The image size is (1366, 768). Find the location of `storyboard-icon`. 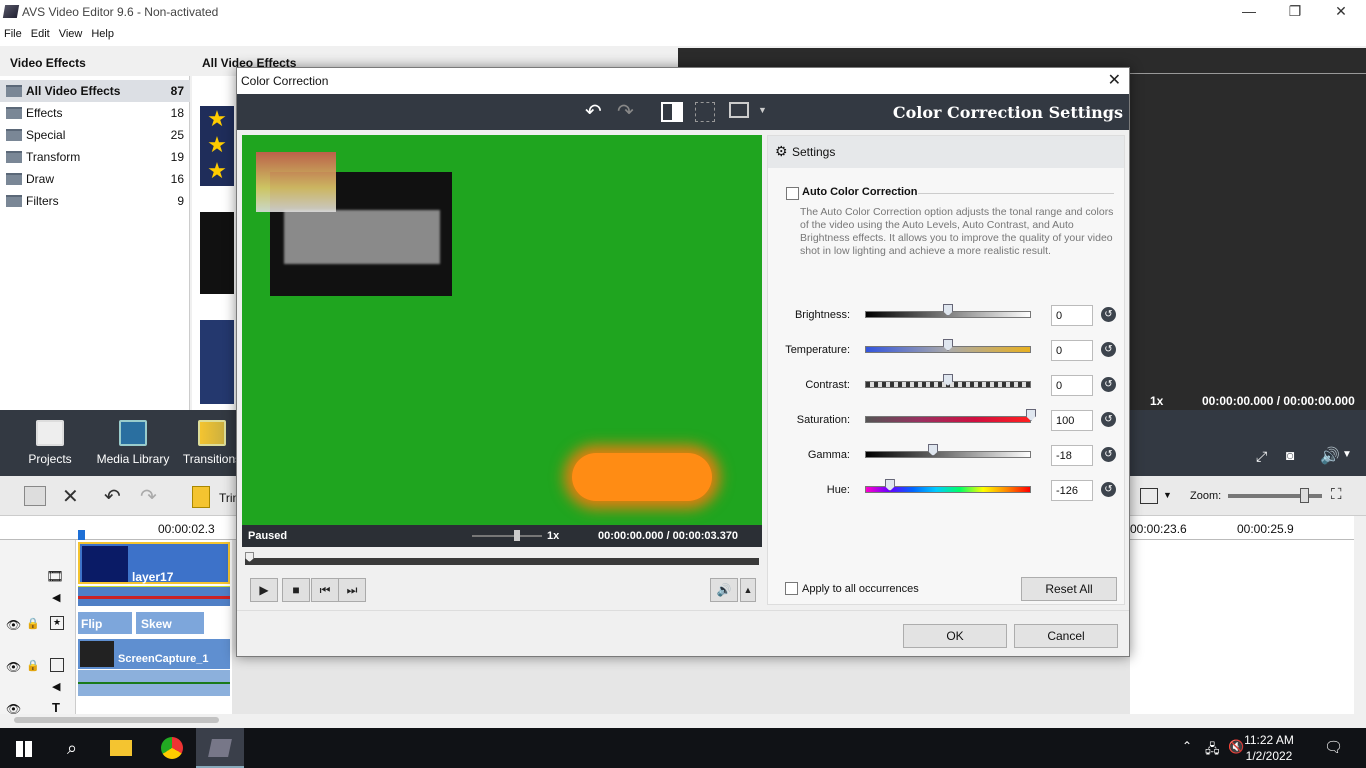

storyboard-icon is located at coordinates (35, 496).